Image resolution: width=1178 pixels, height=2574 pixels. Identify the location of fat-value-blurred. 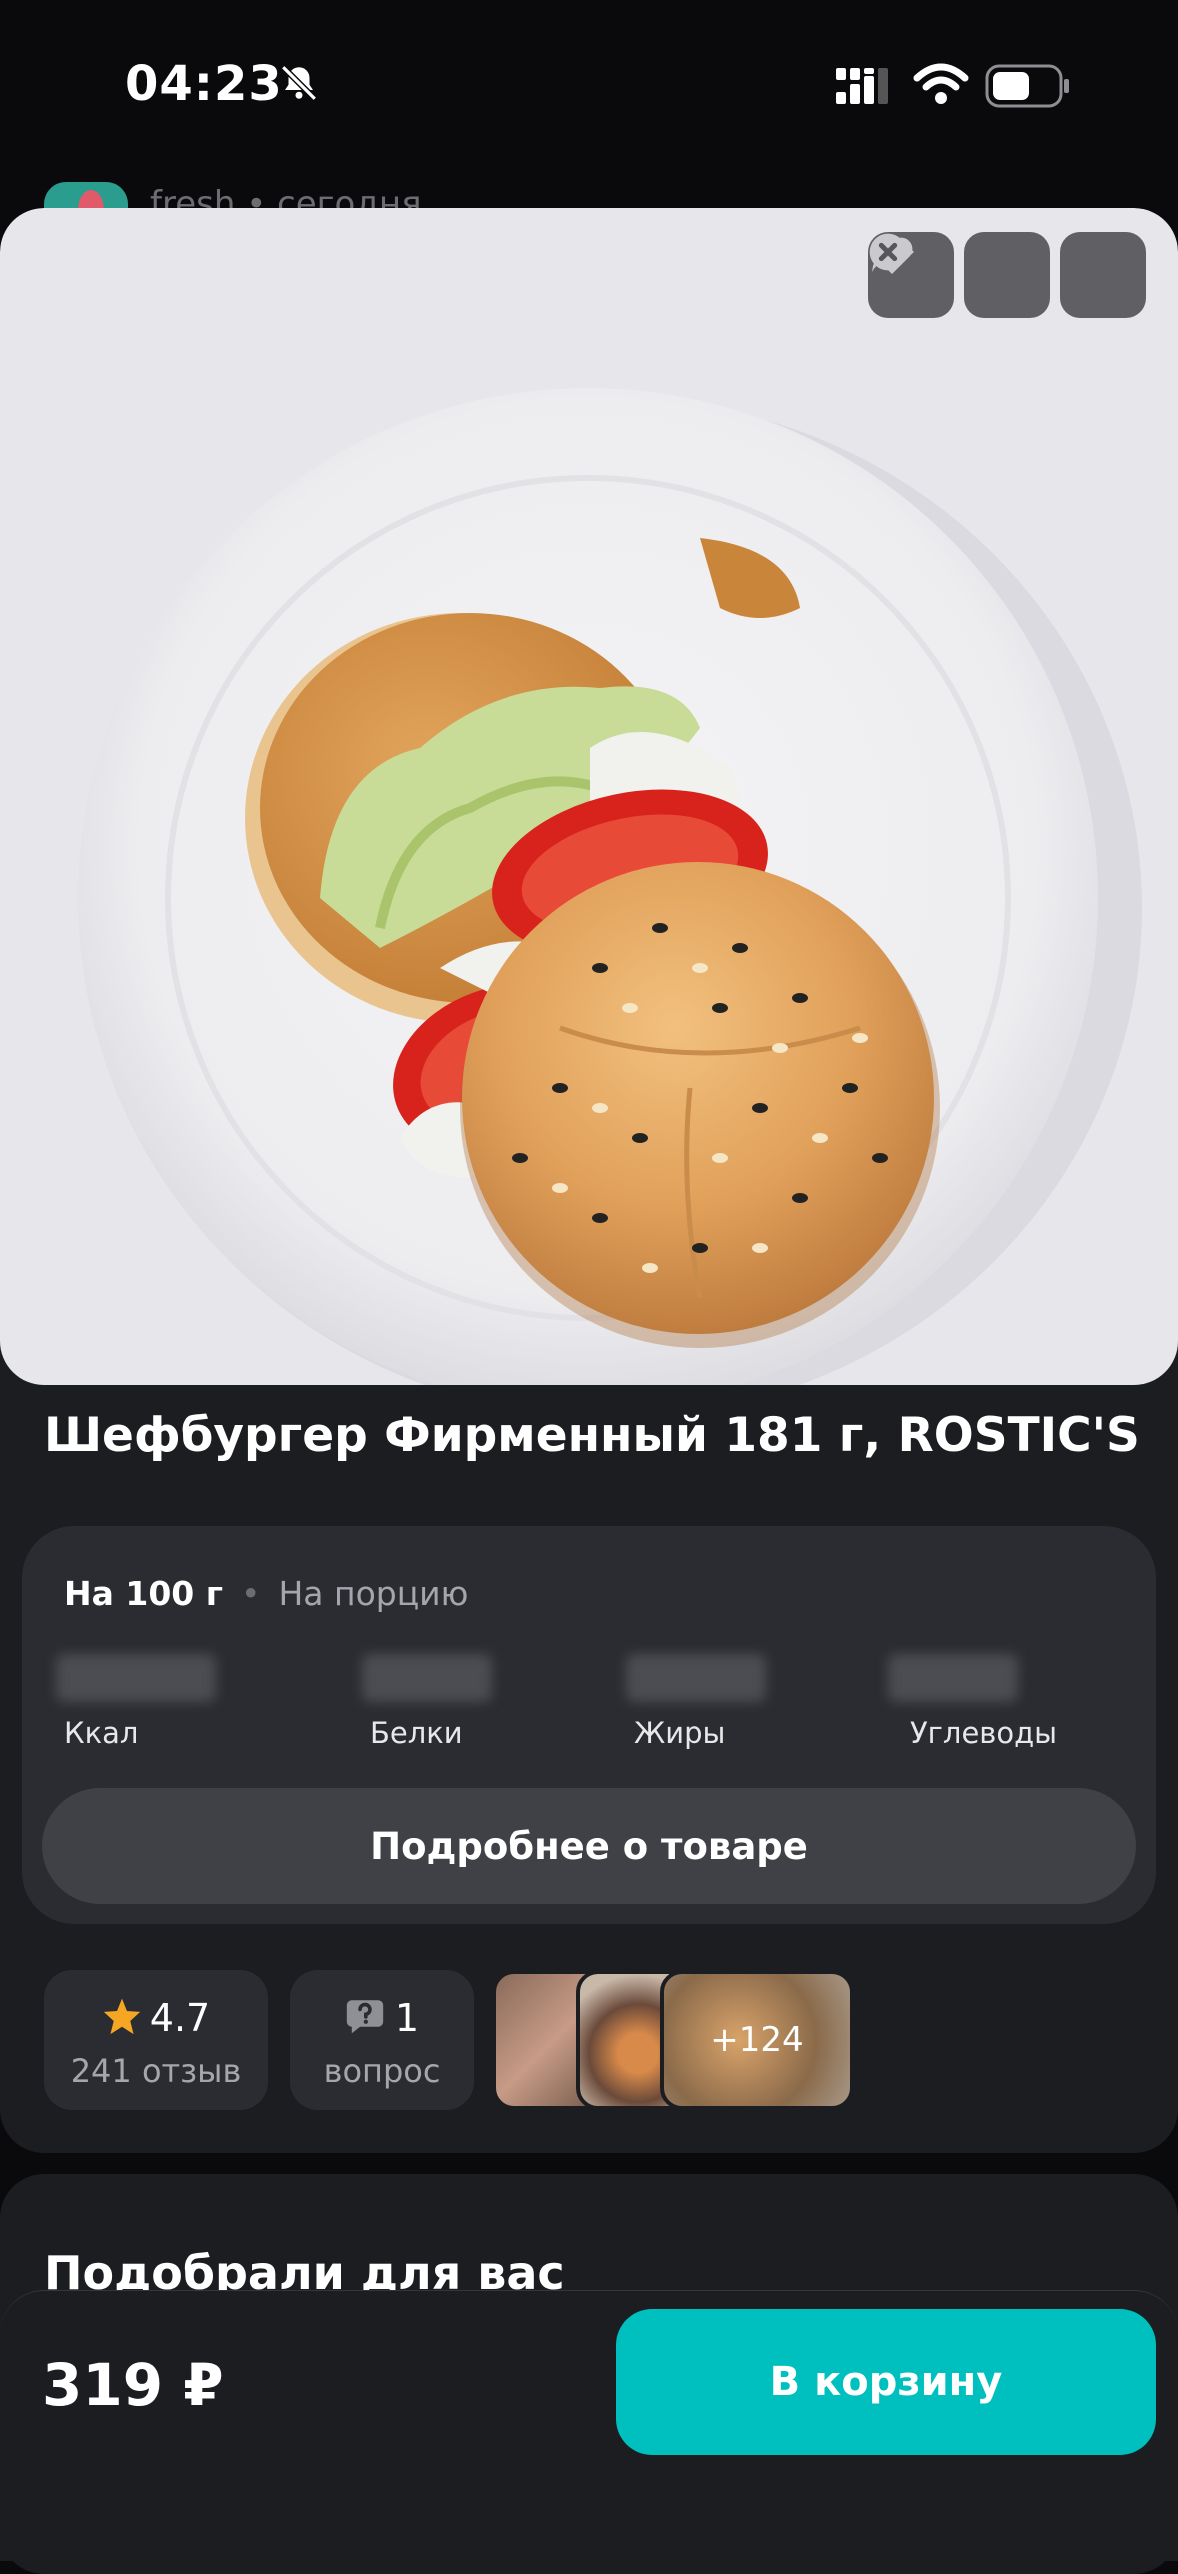
(696, 1678).